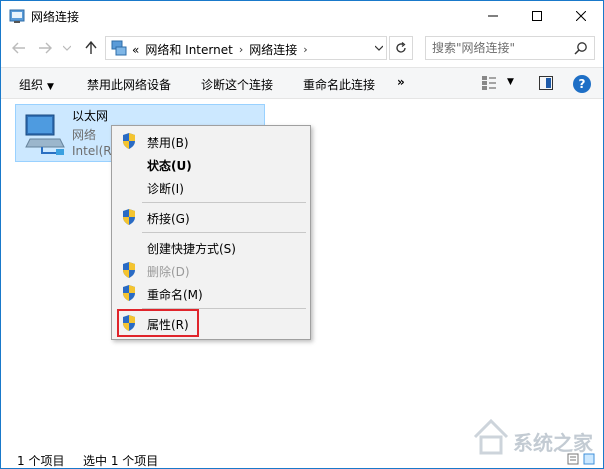 Image resolution: width=604 pixels, height=469 pixels. I want to click on window-title: 网络连接, so click(55, 17).